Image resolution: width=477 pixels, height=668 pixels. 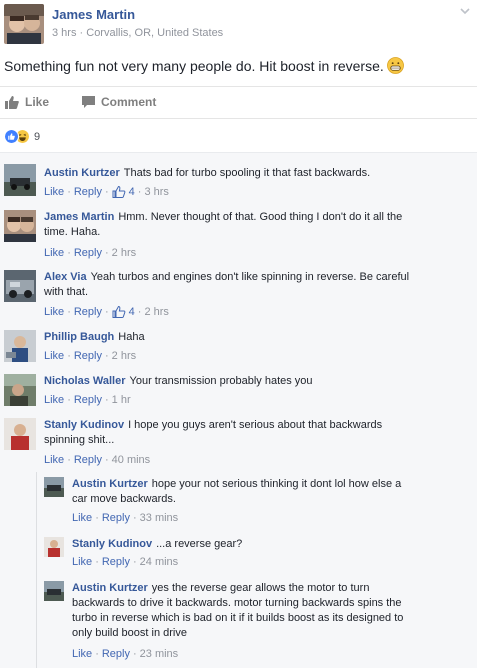 I want to click on post-location: Corvallis, OR, United States, so click(x=154, y=33).